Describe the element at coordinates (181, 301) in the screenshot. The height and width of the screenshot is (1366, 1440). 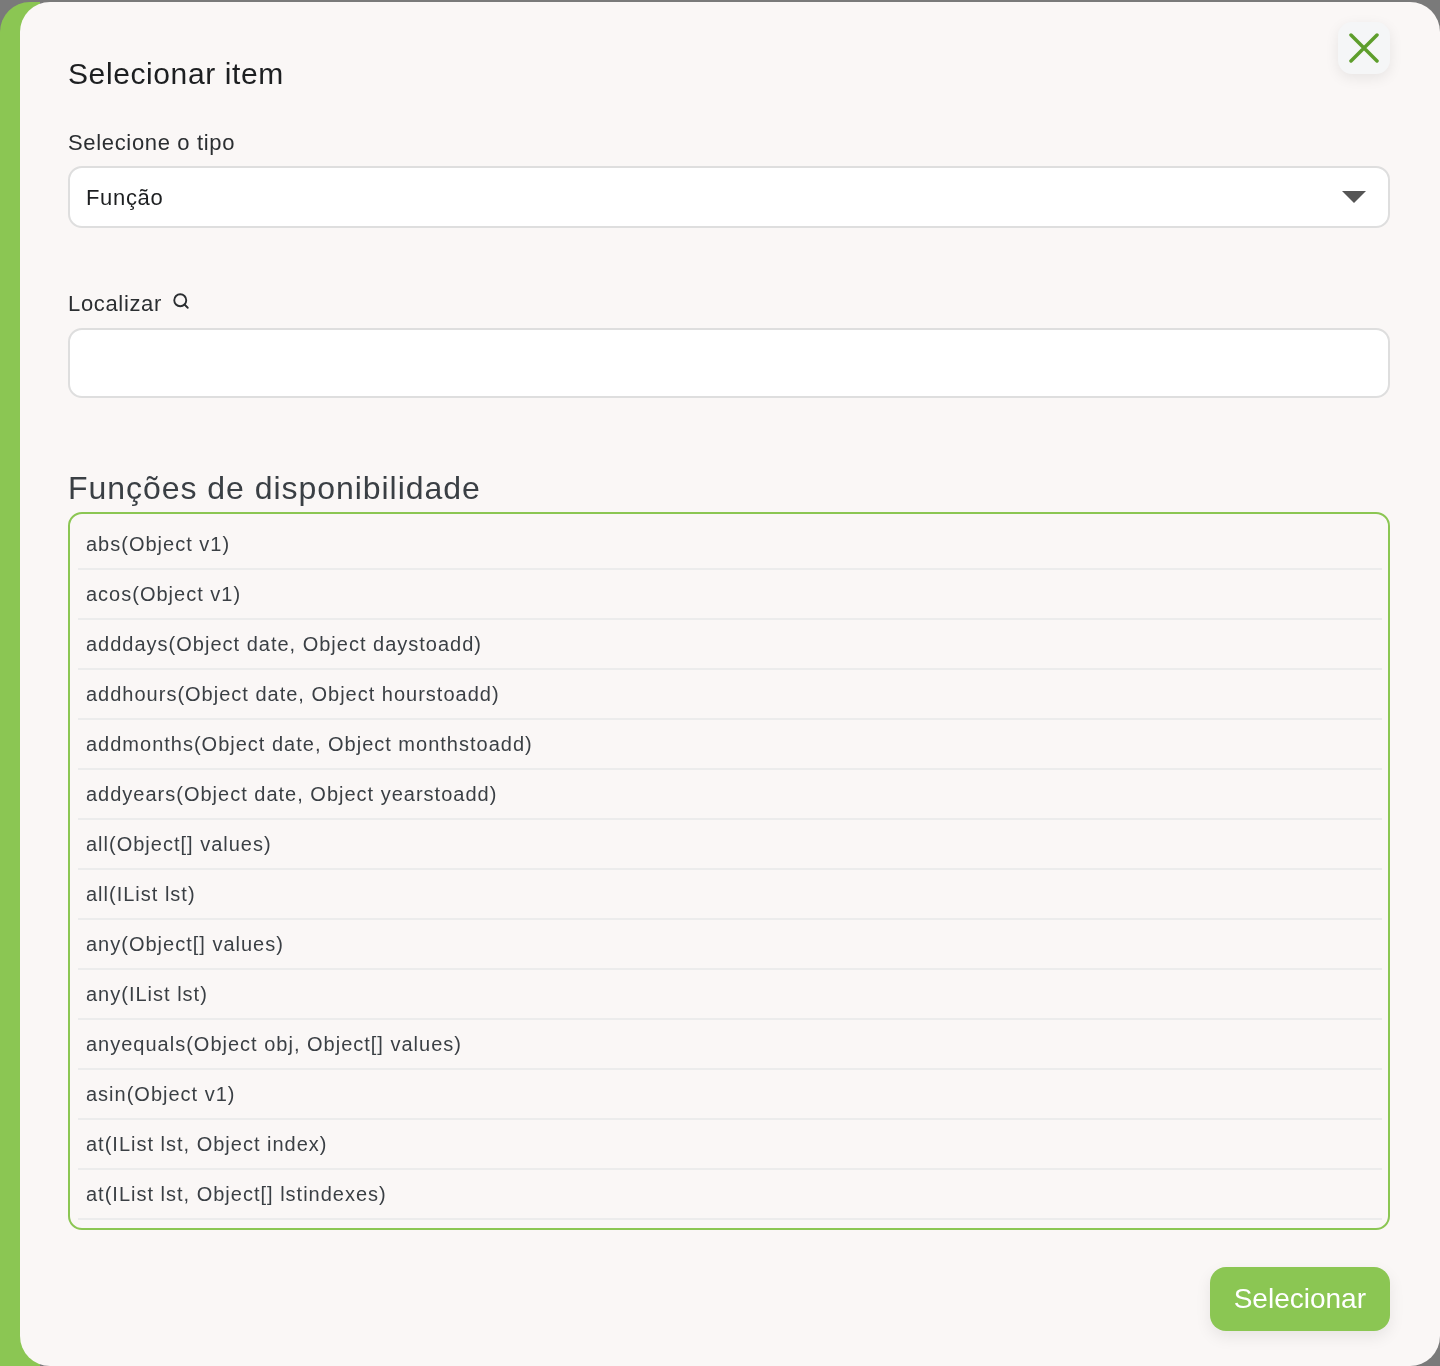
I see `search-icon` at that location.